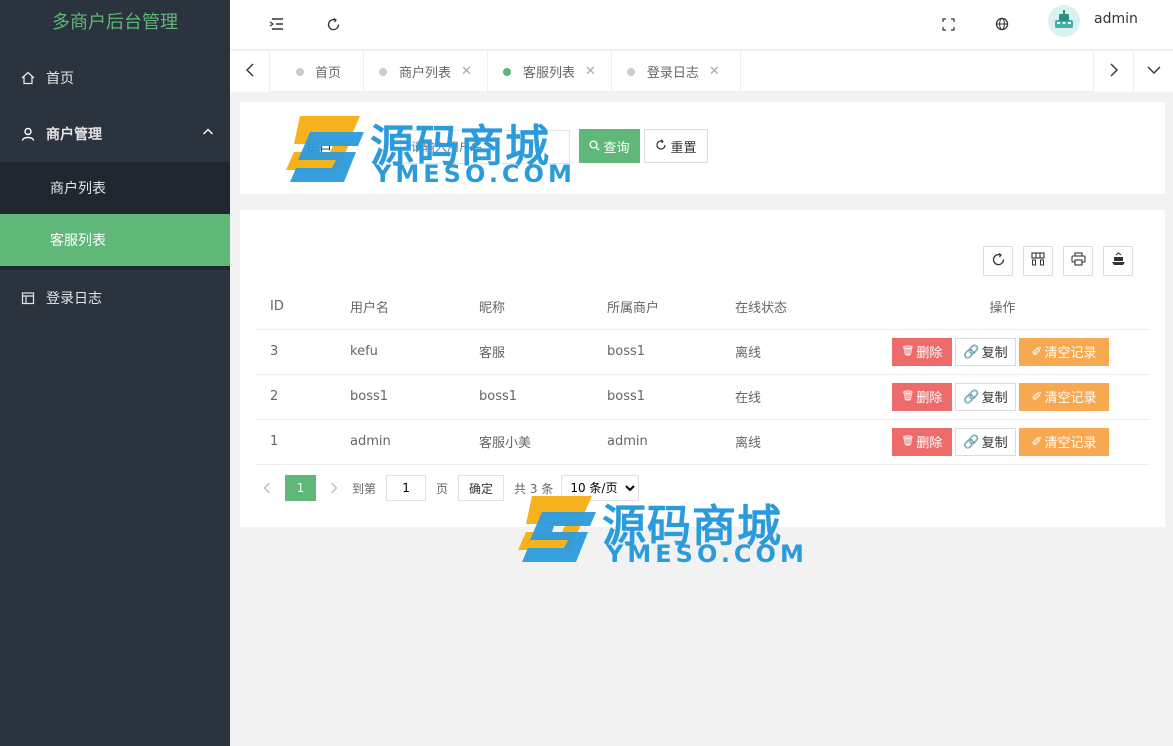  Describe the element at coordinates (485, 147) in the screenshot. I see `search-input` at that location.